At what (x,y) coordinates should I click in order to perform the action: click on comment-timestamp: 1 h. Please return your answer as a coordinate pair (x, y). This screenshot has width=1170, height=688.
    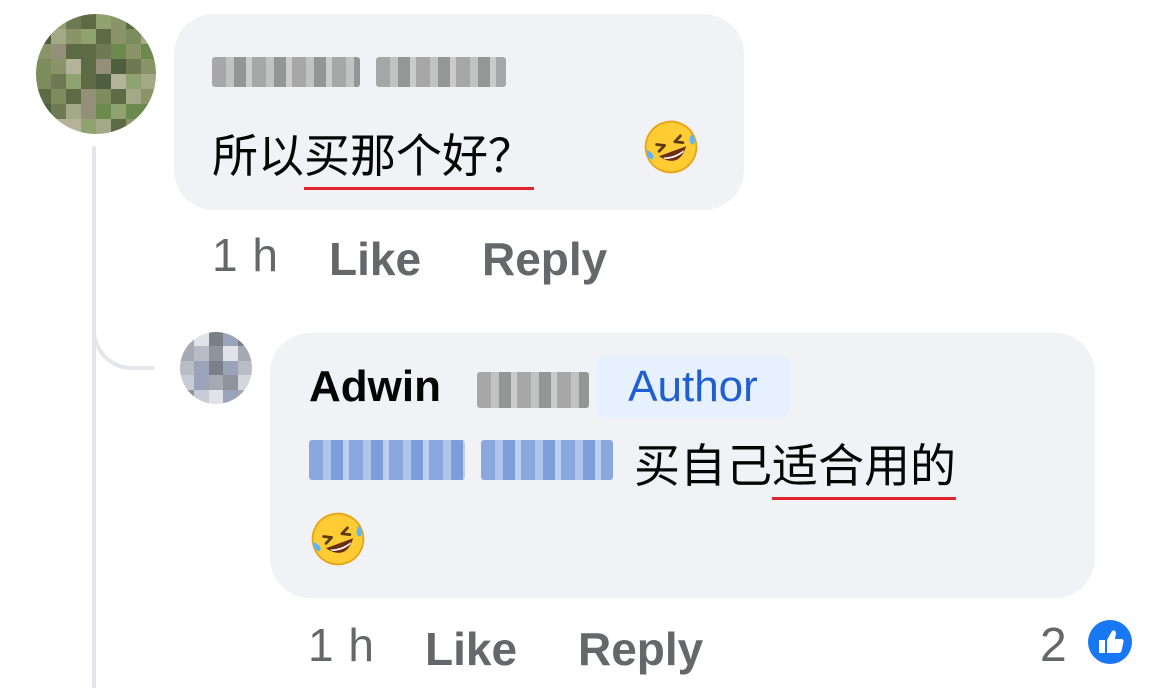
    Looking at the image, I should click on (245, 255).